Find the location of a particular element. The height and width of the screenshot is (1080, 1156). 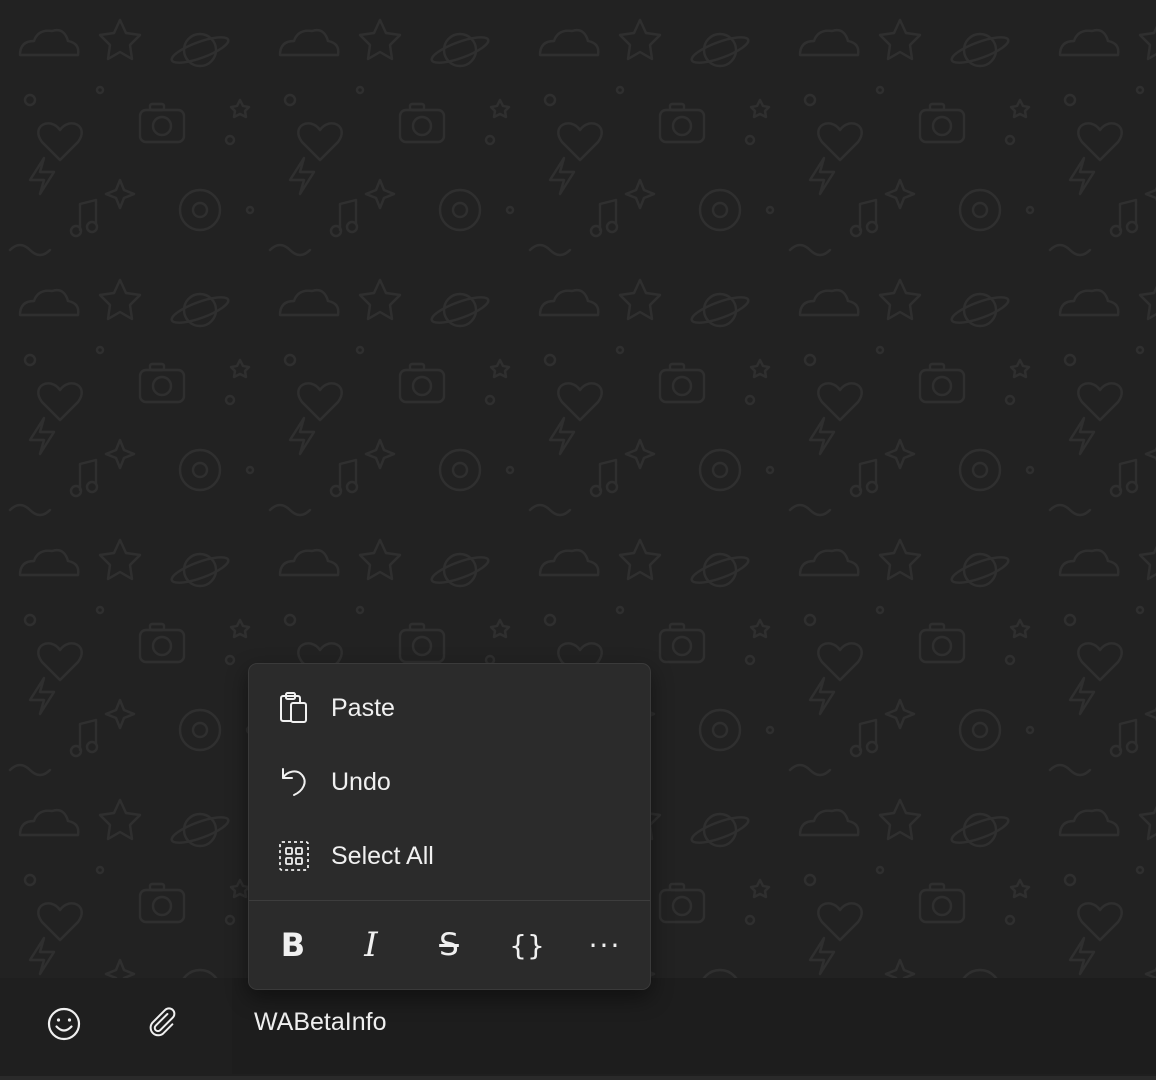

undo-icon is located at coordinates (294, 782).